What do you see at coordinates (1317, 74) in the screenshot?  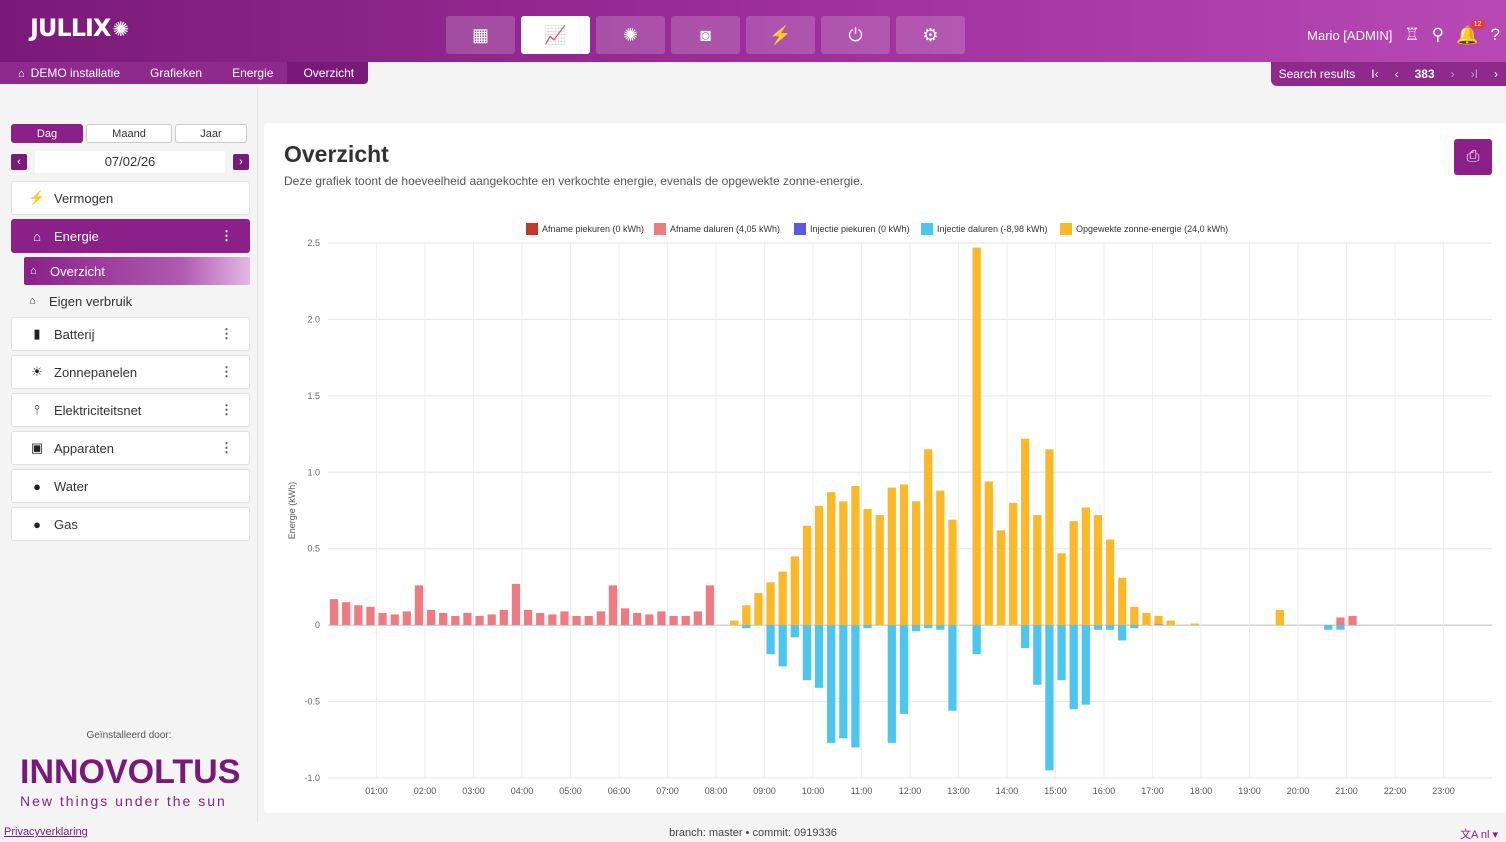 I see `search-results-label: Search results` at bounding box center [1317, 74].